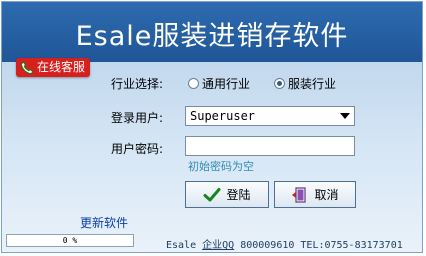  I want to click on cancel-button-label: 取消, so click(326, 195).